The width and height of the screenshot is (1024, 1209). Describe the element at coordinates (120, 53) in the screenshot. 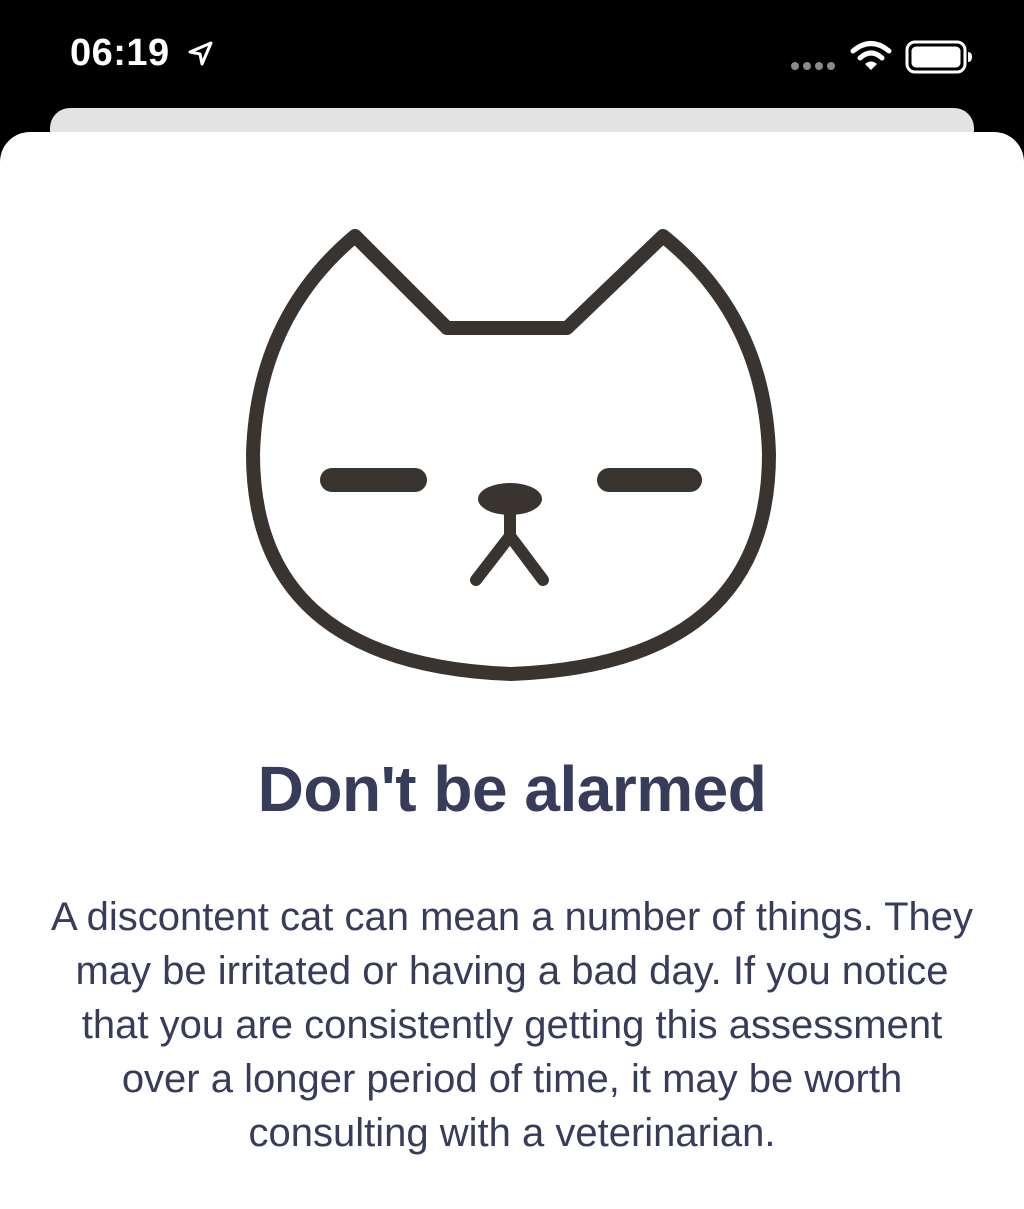

I see `status-time: 06:19` at that location.